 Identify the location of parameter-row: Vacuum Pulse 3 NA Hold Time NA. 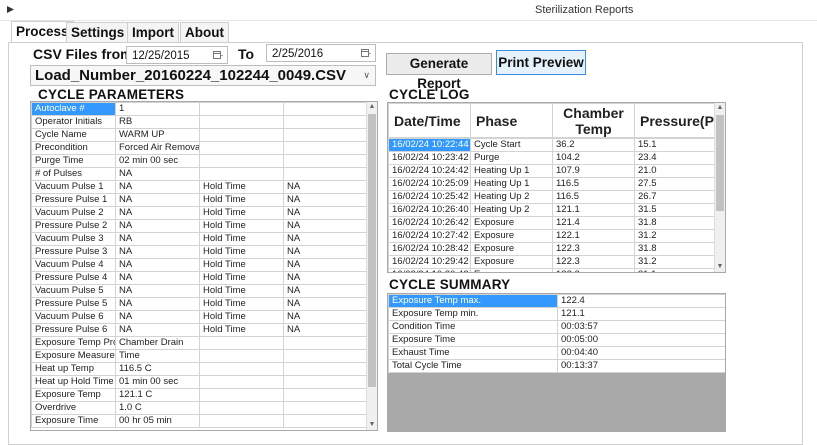
(200, 239).